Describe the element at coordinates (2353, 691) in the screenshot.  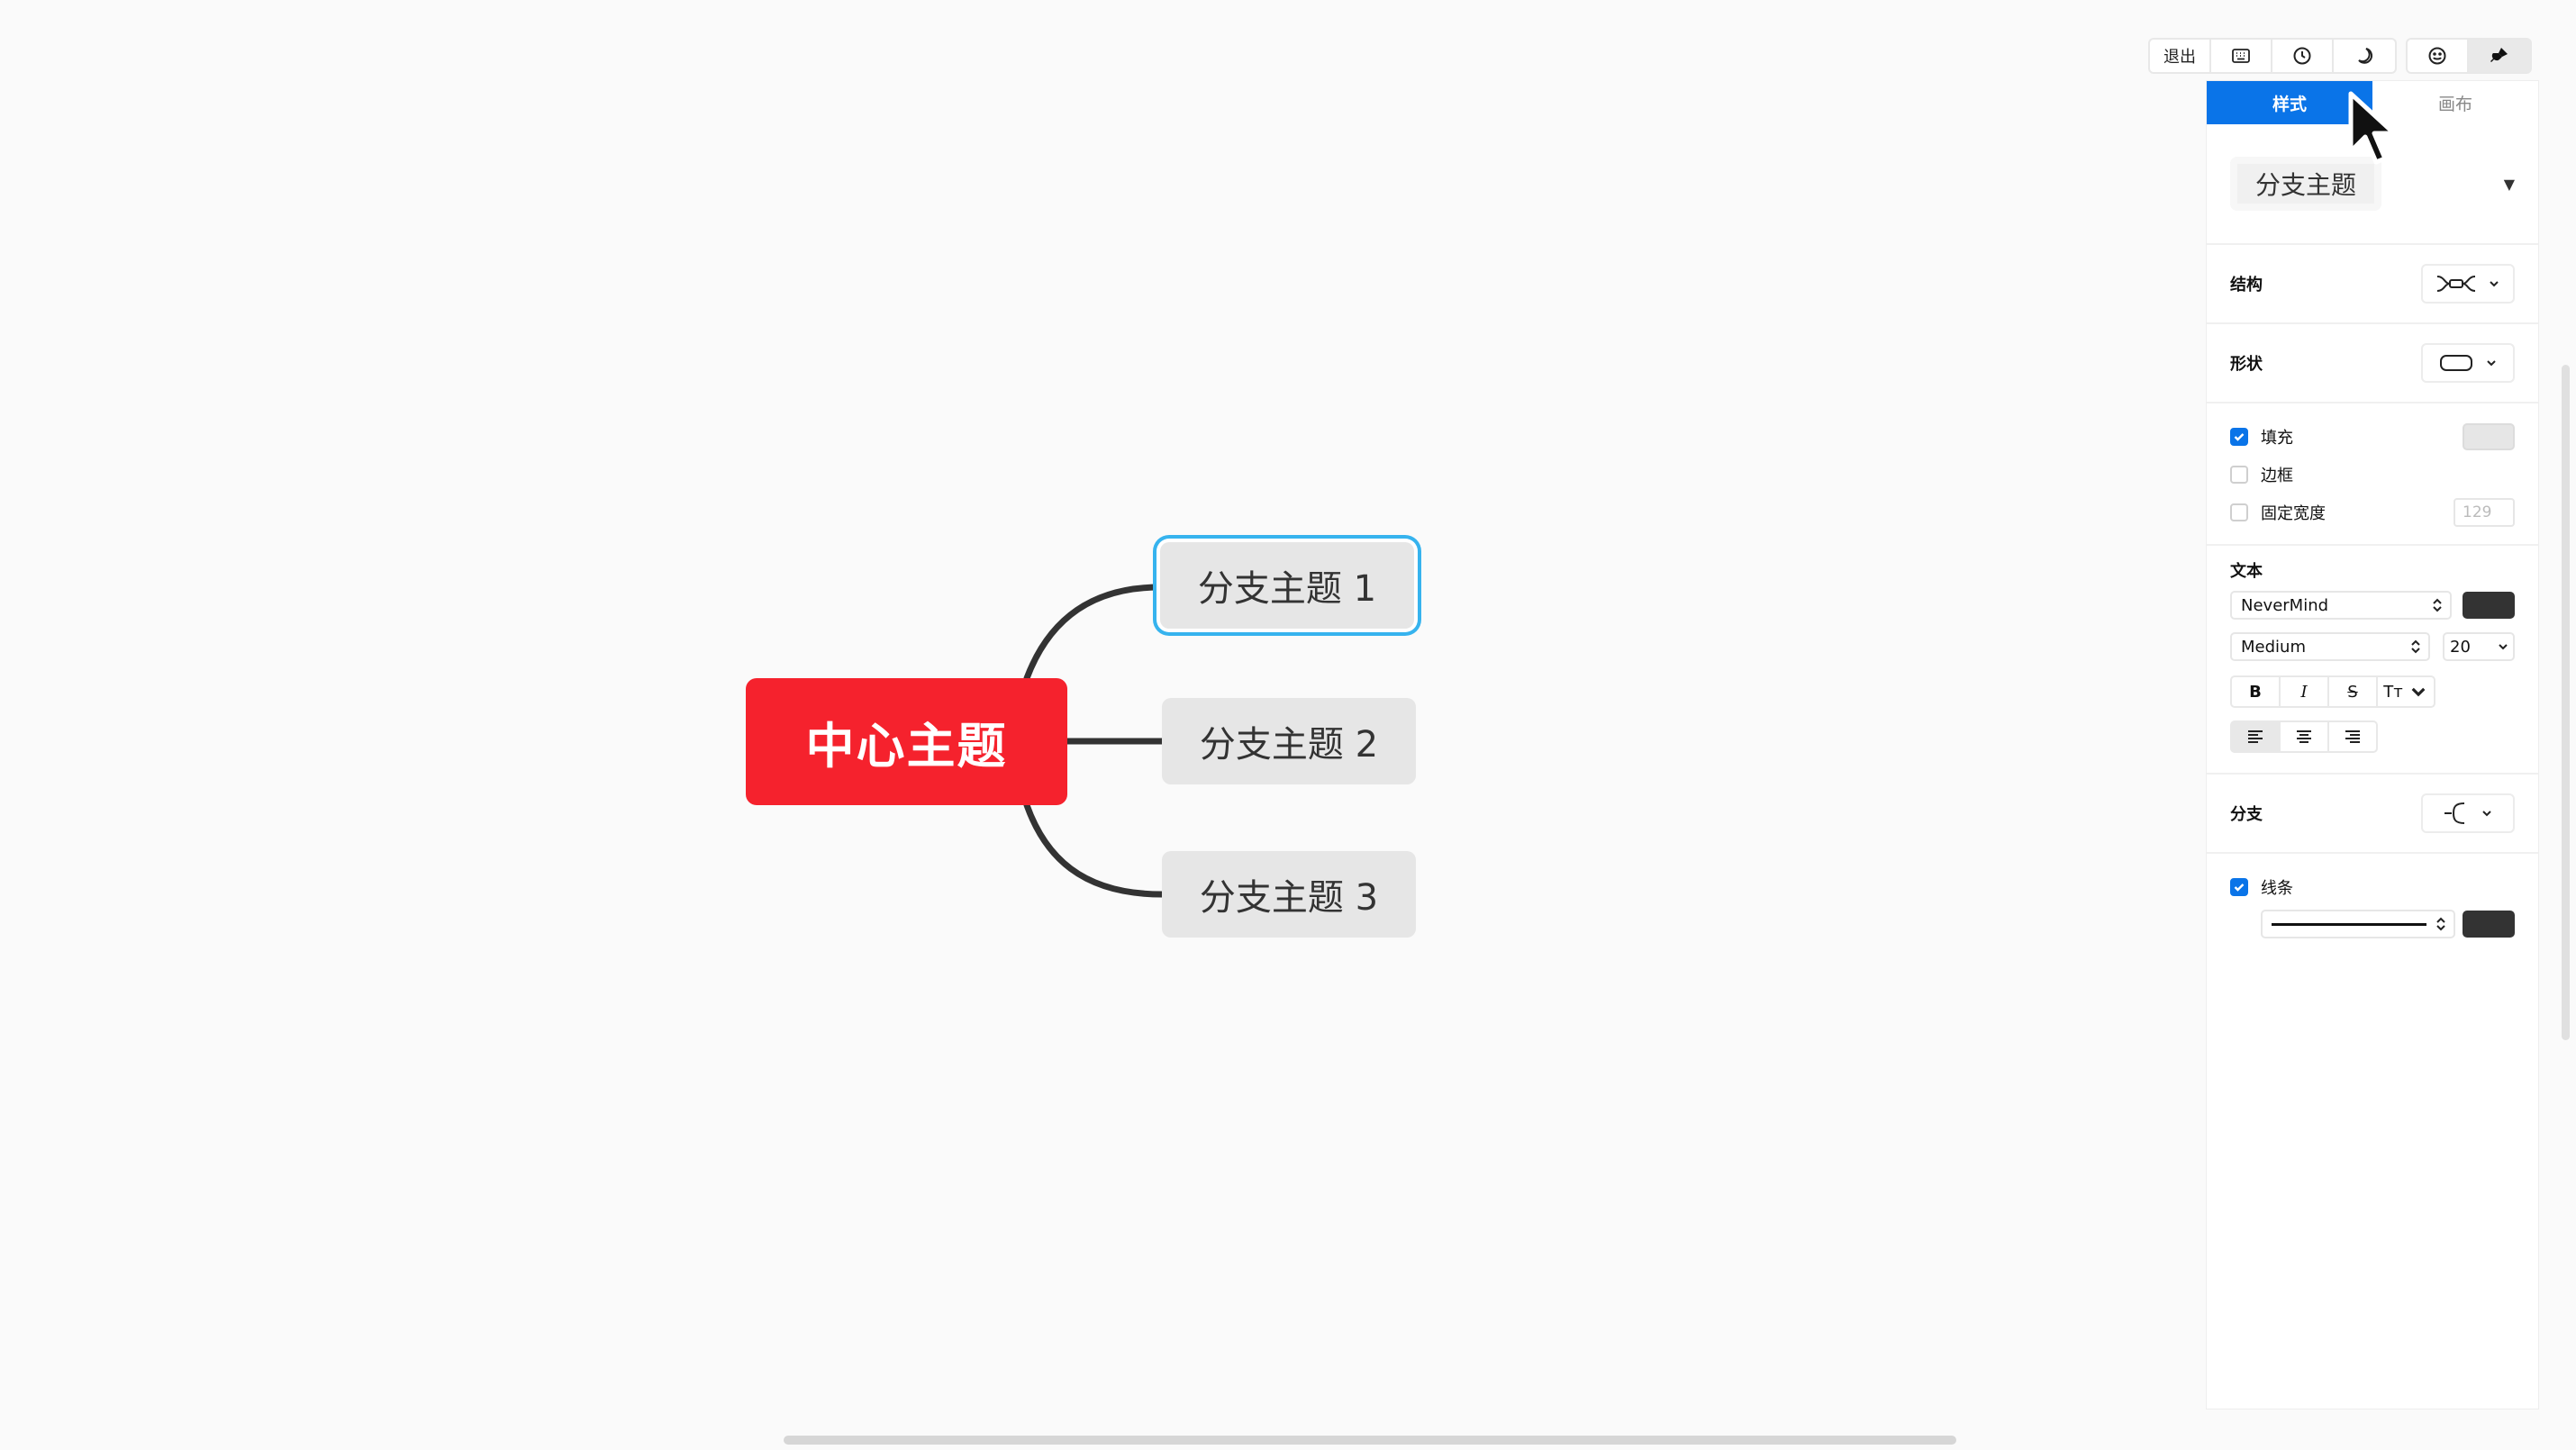
I see `strikethrough-button: S` at that location.